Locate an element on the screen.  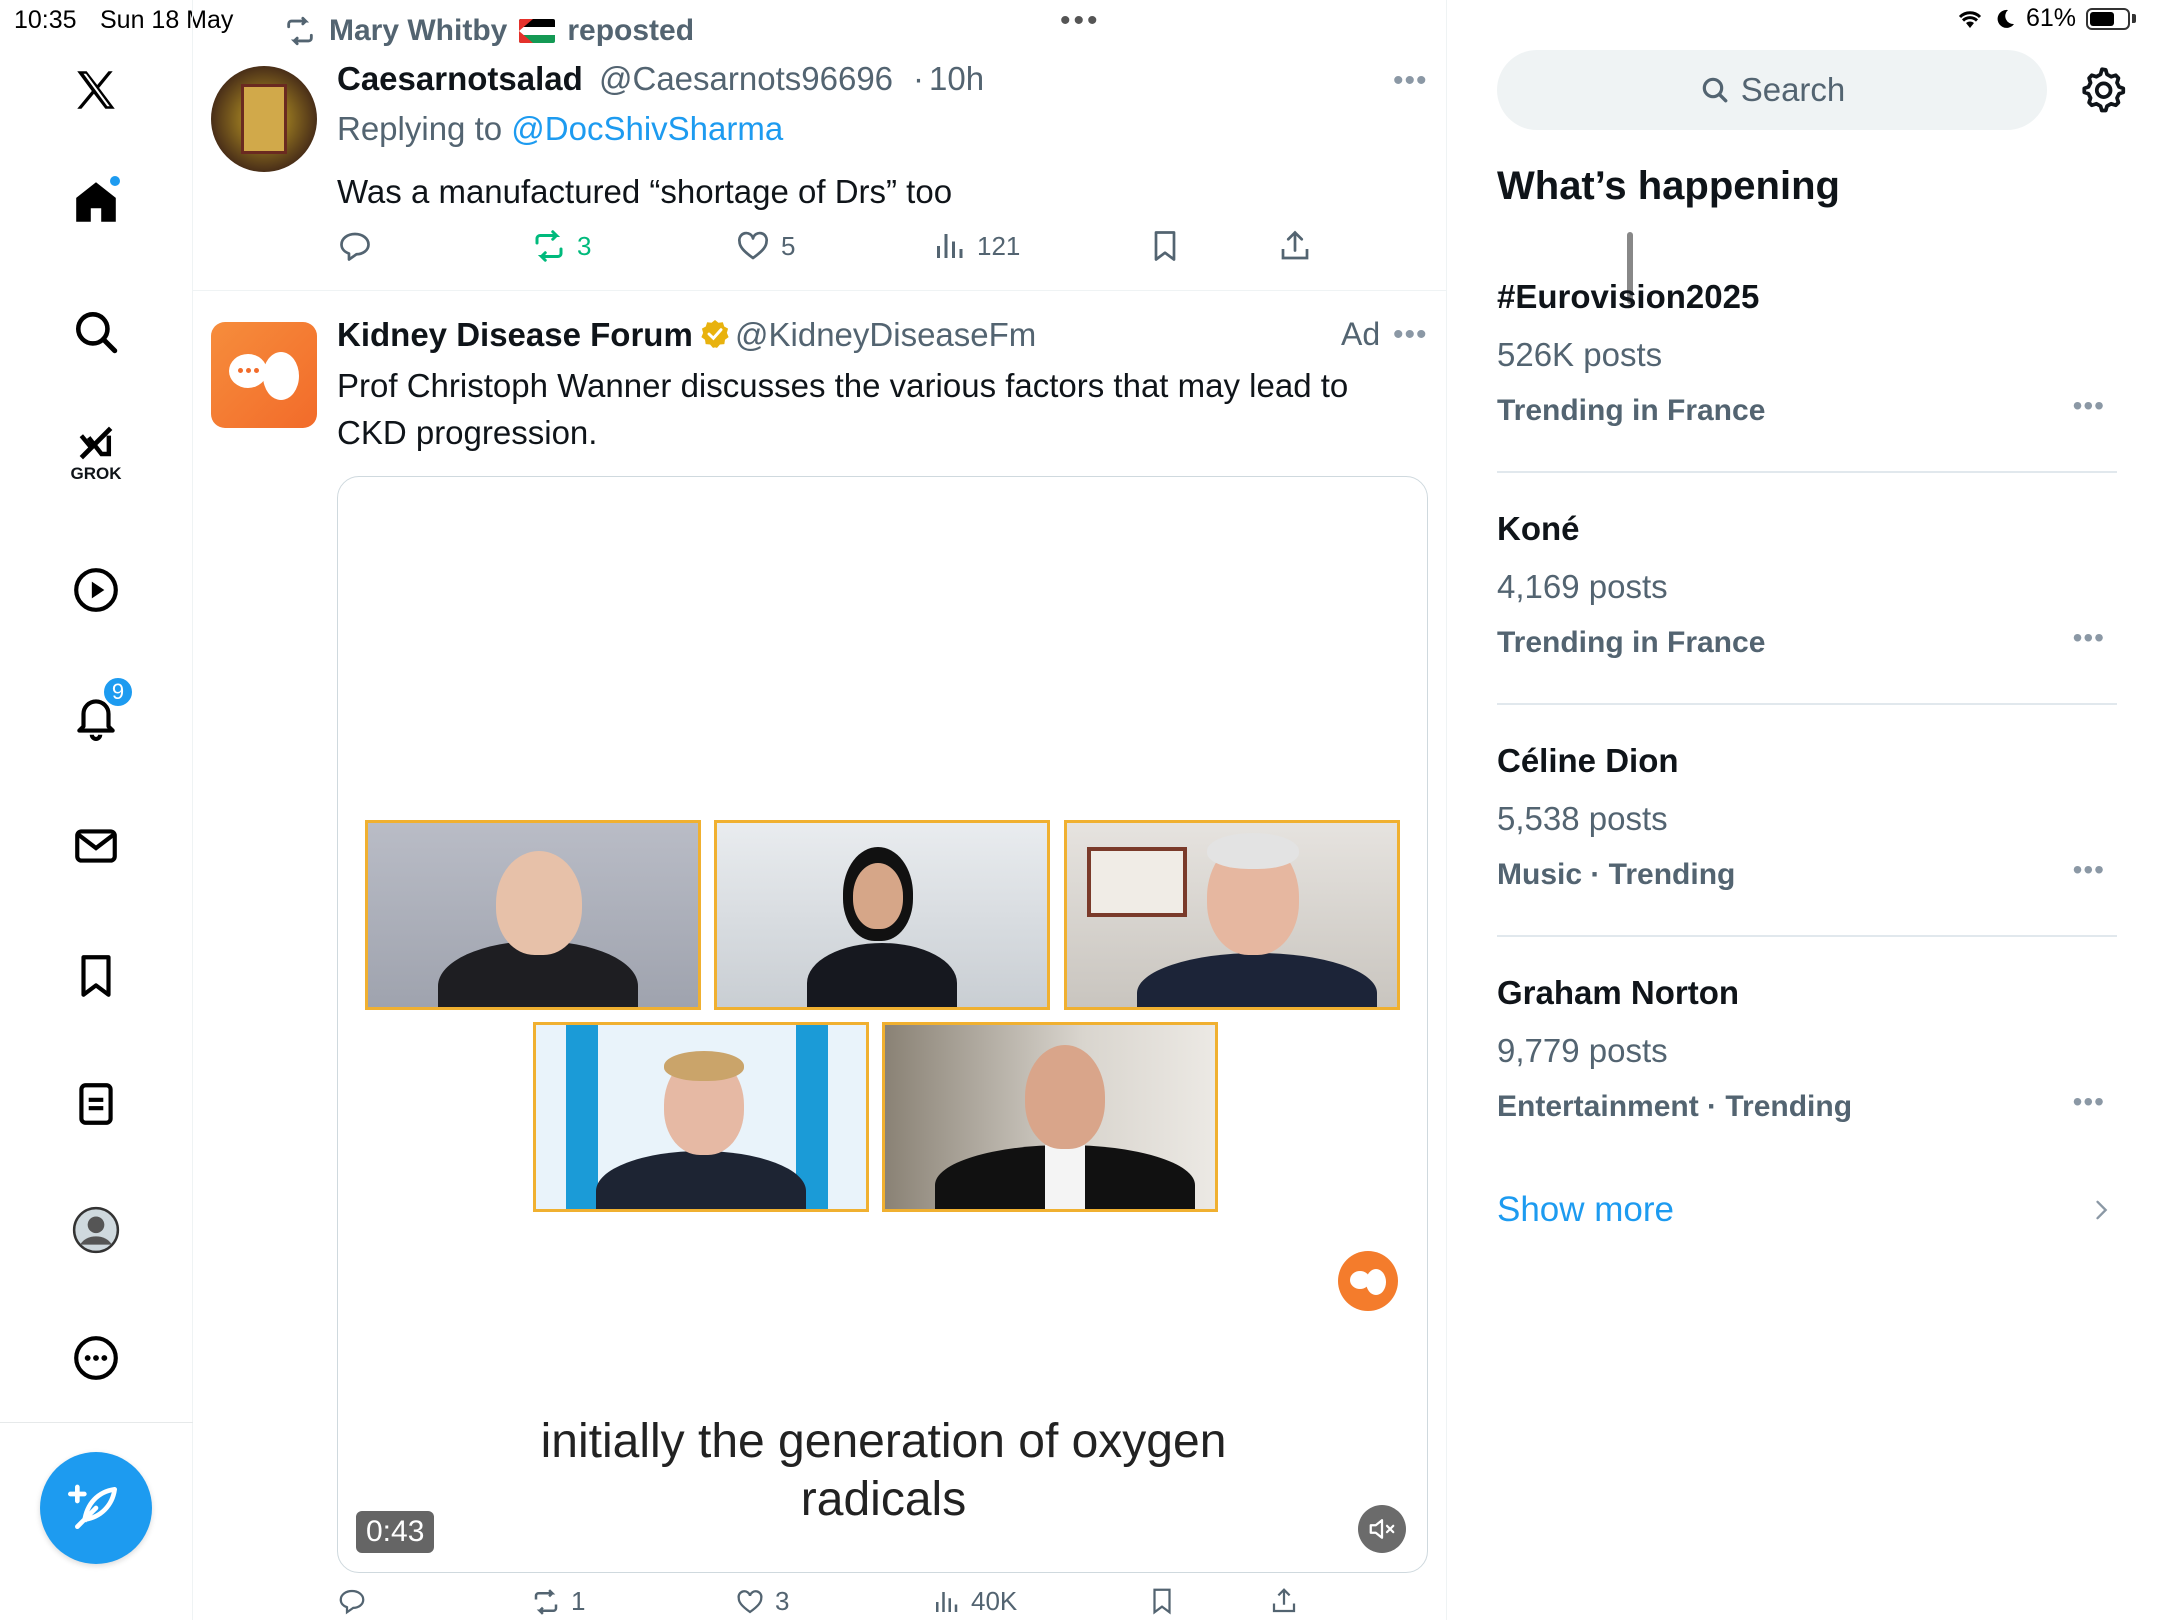
replying-to-link: @DocShivSharma is located at coordinates (647, 128).